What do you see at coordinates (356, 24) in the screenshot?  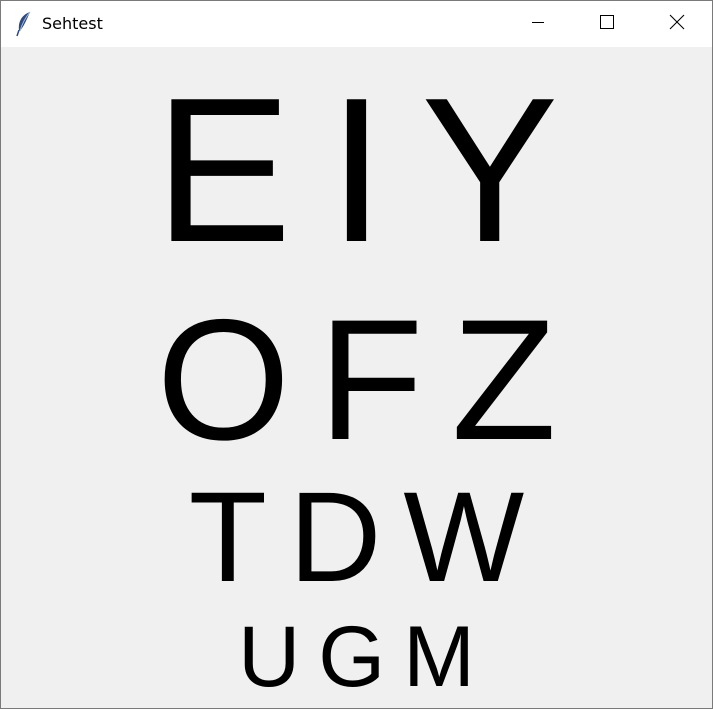 I see `title-bar: Sehtest` at bounding box center [356, 24].